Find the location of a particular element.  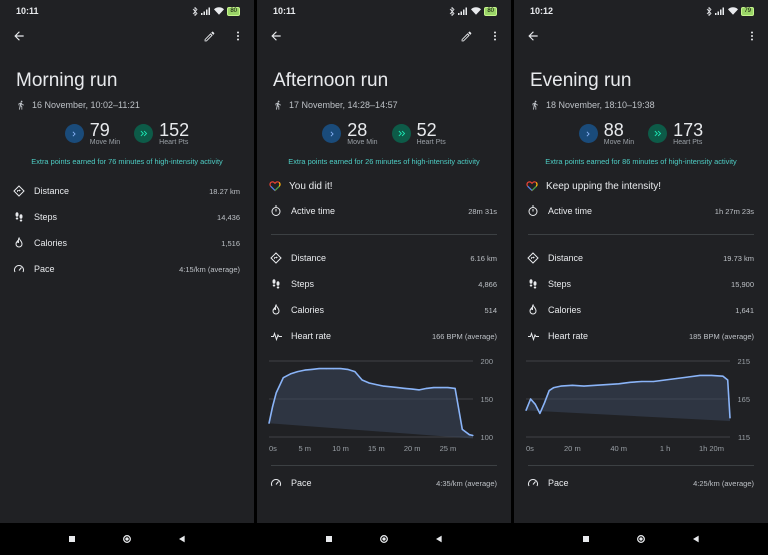

stat-value: 15,900 is located at coordinates (742, 284).